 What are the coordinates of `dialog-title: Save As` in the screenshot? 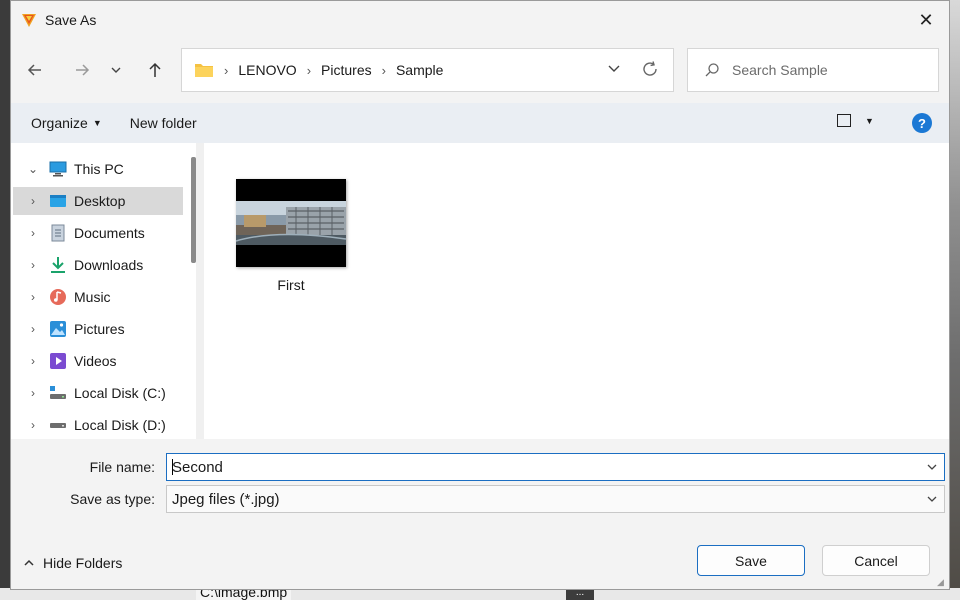 It's located at (71, 20).